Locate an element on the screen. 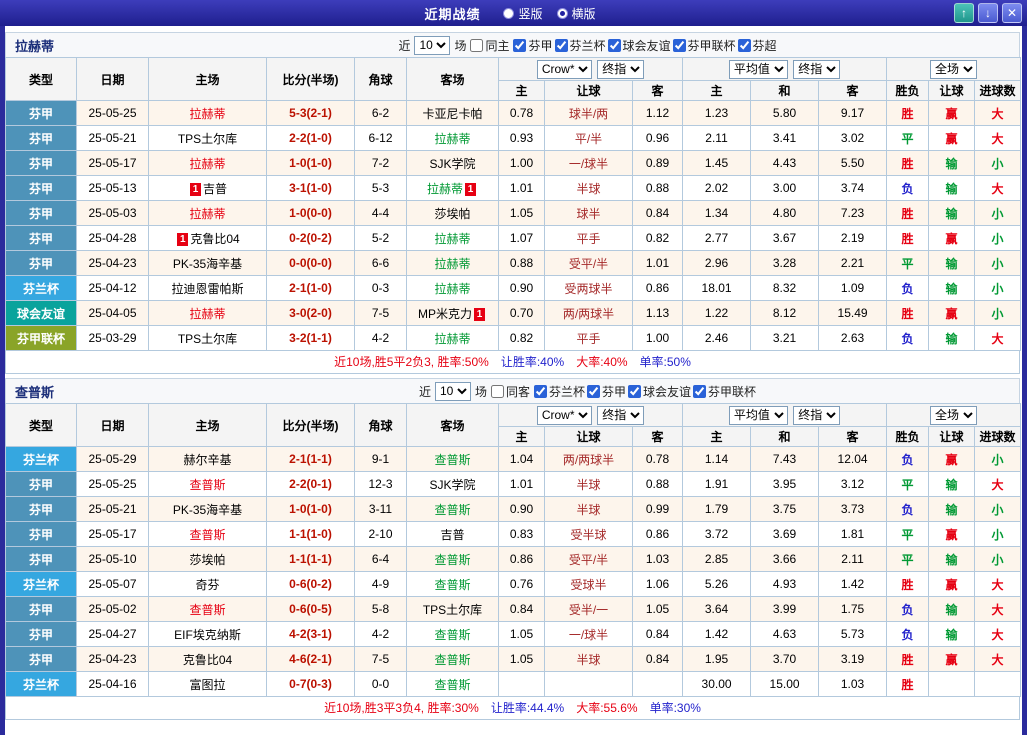  away-team-name: 拉赫蒂 is located at coordinates (452, 238).